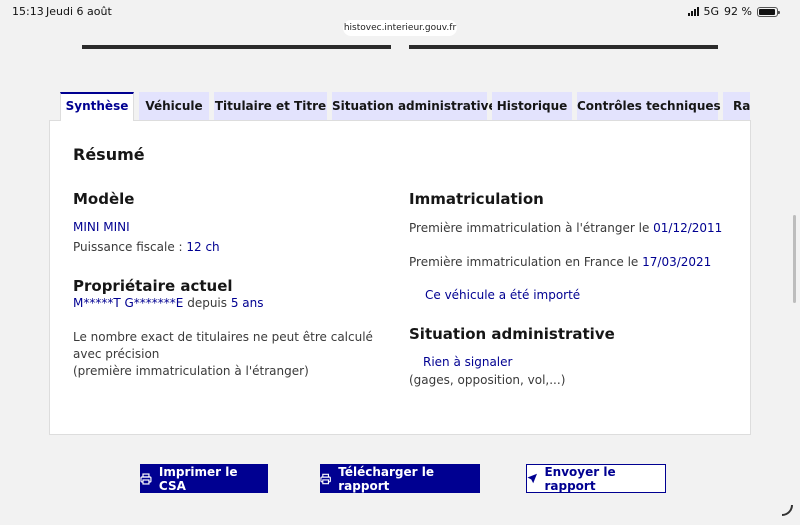 Image resolution: width=800 pixels, height=525 pixels. I want to click on tab-situation-administrative: Situation administrative, so click(414, 106).